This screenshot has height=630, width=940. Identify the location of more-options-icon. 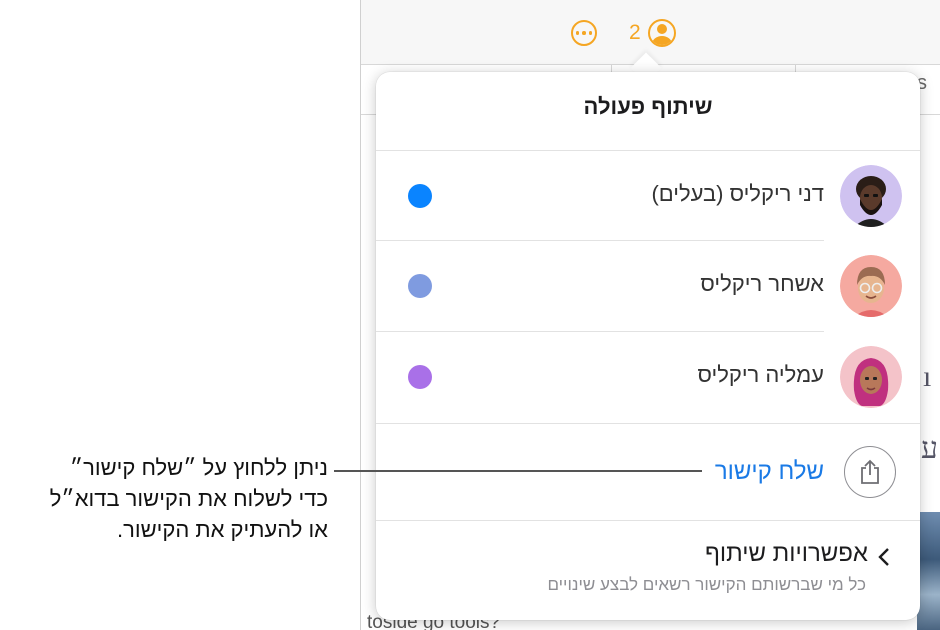
(584, 33).